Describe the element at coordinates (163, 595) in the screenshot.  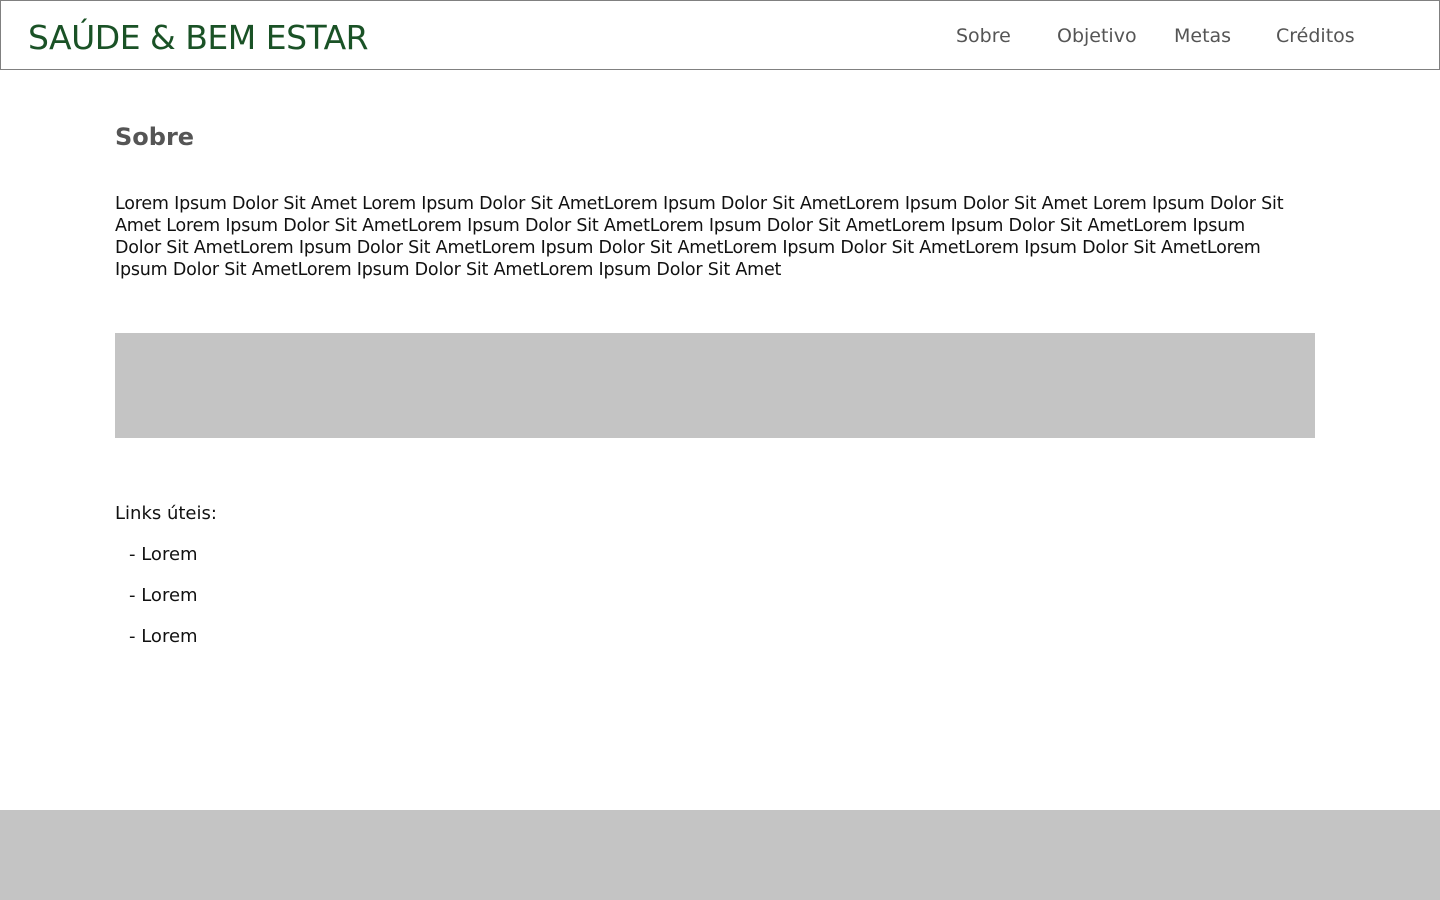
I see `useful-link-2: - Lorem` at that location.